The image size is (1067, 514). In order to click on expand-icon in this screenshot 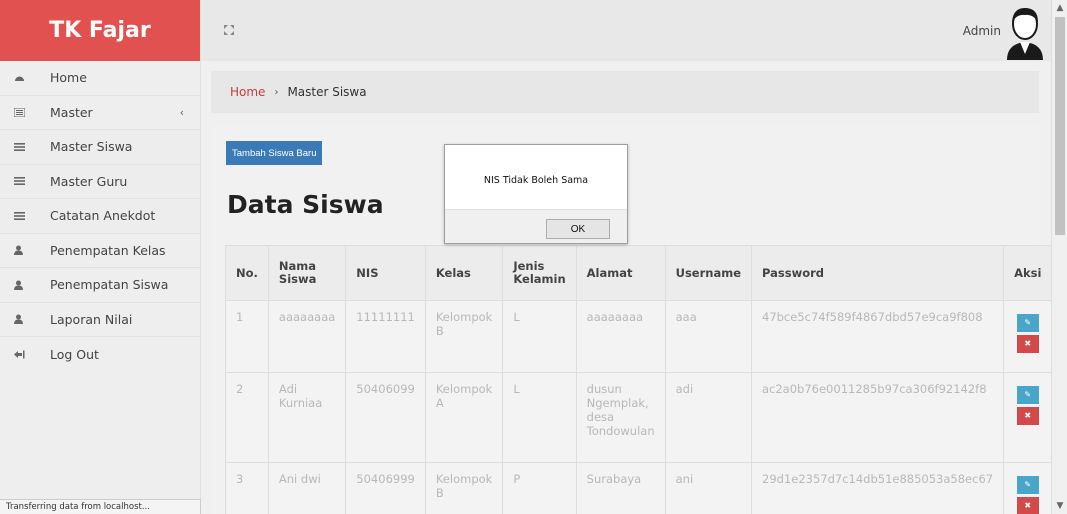, I will do `click(229, 30)`.